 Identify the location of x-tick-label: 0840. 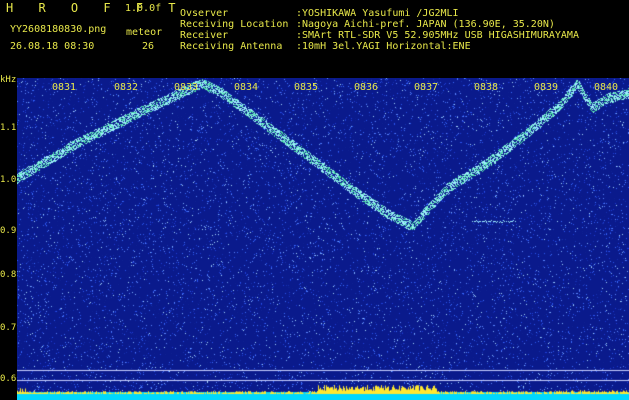
(606, 87).